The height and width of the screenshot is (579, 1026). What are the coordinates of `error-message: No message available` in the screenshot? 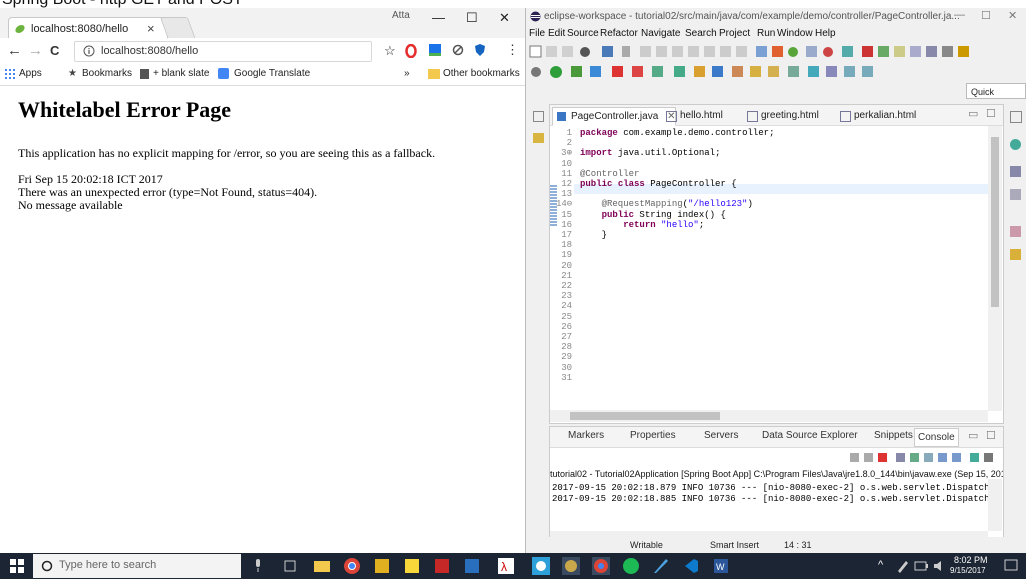 It's located at (70, 205).